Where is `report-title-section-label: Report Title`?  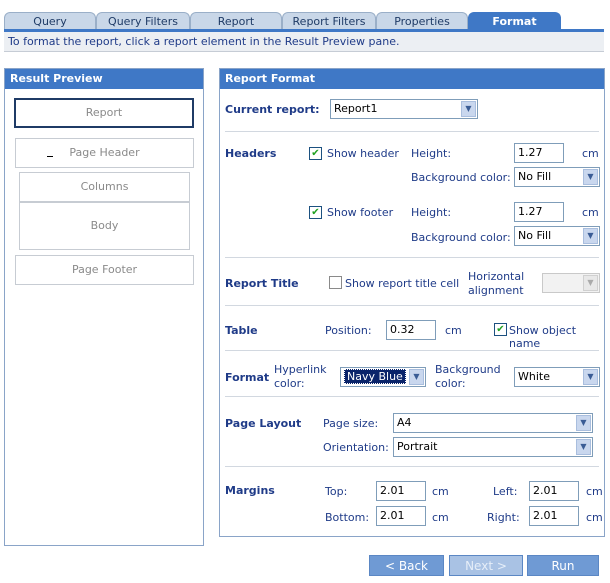 report-title-section-label: Report Title is located at coordinates (262, 283).